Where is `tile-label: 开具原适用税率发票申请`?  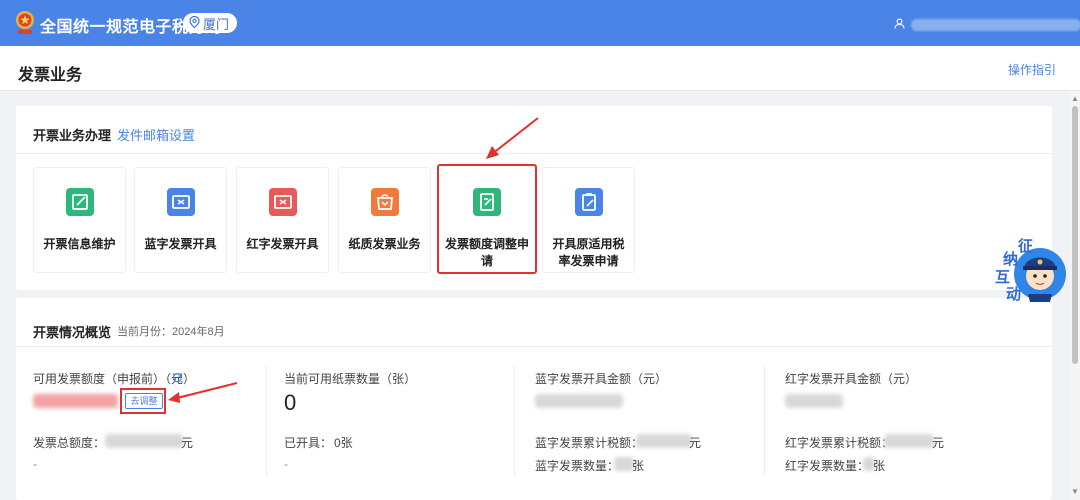 tile-label: 开具原适用税率发票申请 is located at coordinates (588, 252).